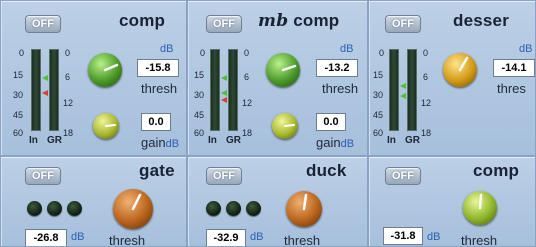  Describe the element at coordinates (22, 53) in the screenshot. I see `comp-meter-scale-in-0: 0` at that location.